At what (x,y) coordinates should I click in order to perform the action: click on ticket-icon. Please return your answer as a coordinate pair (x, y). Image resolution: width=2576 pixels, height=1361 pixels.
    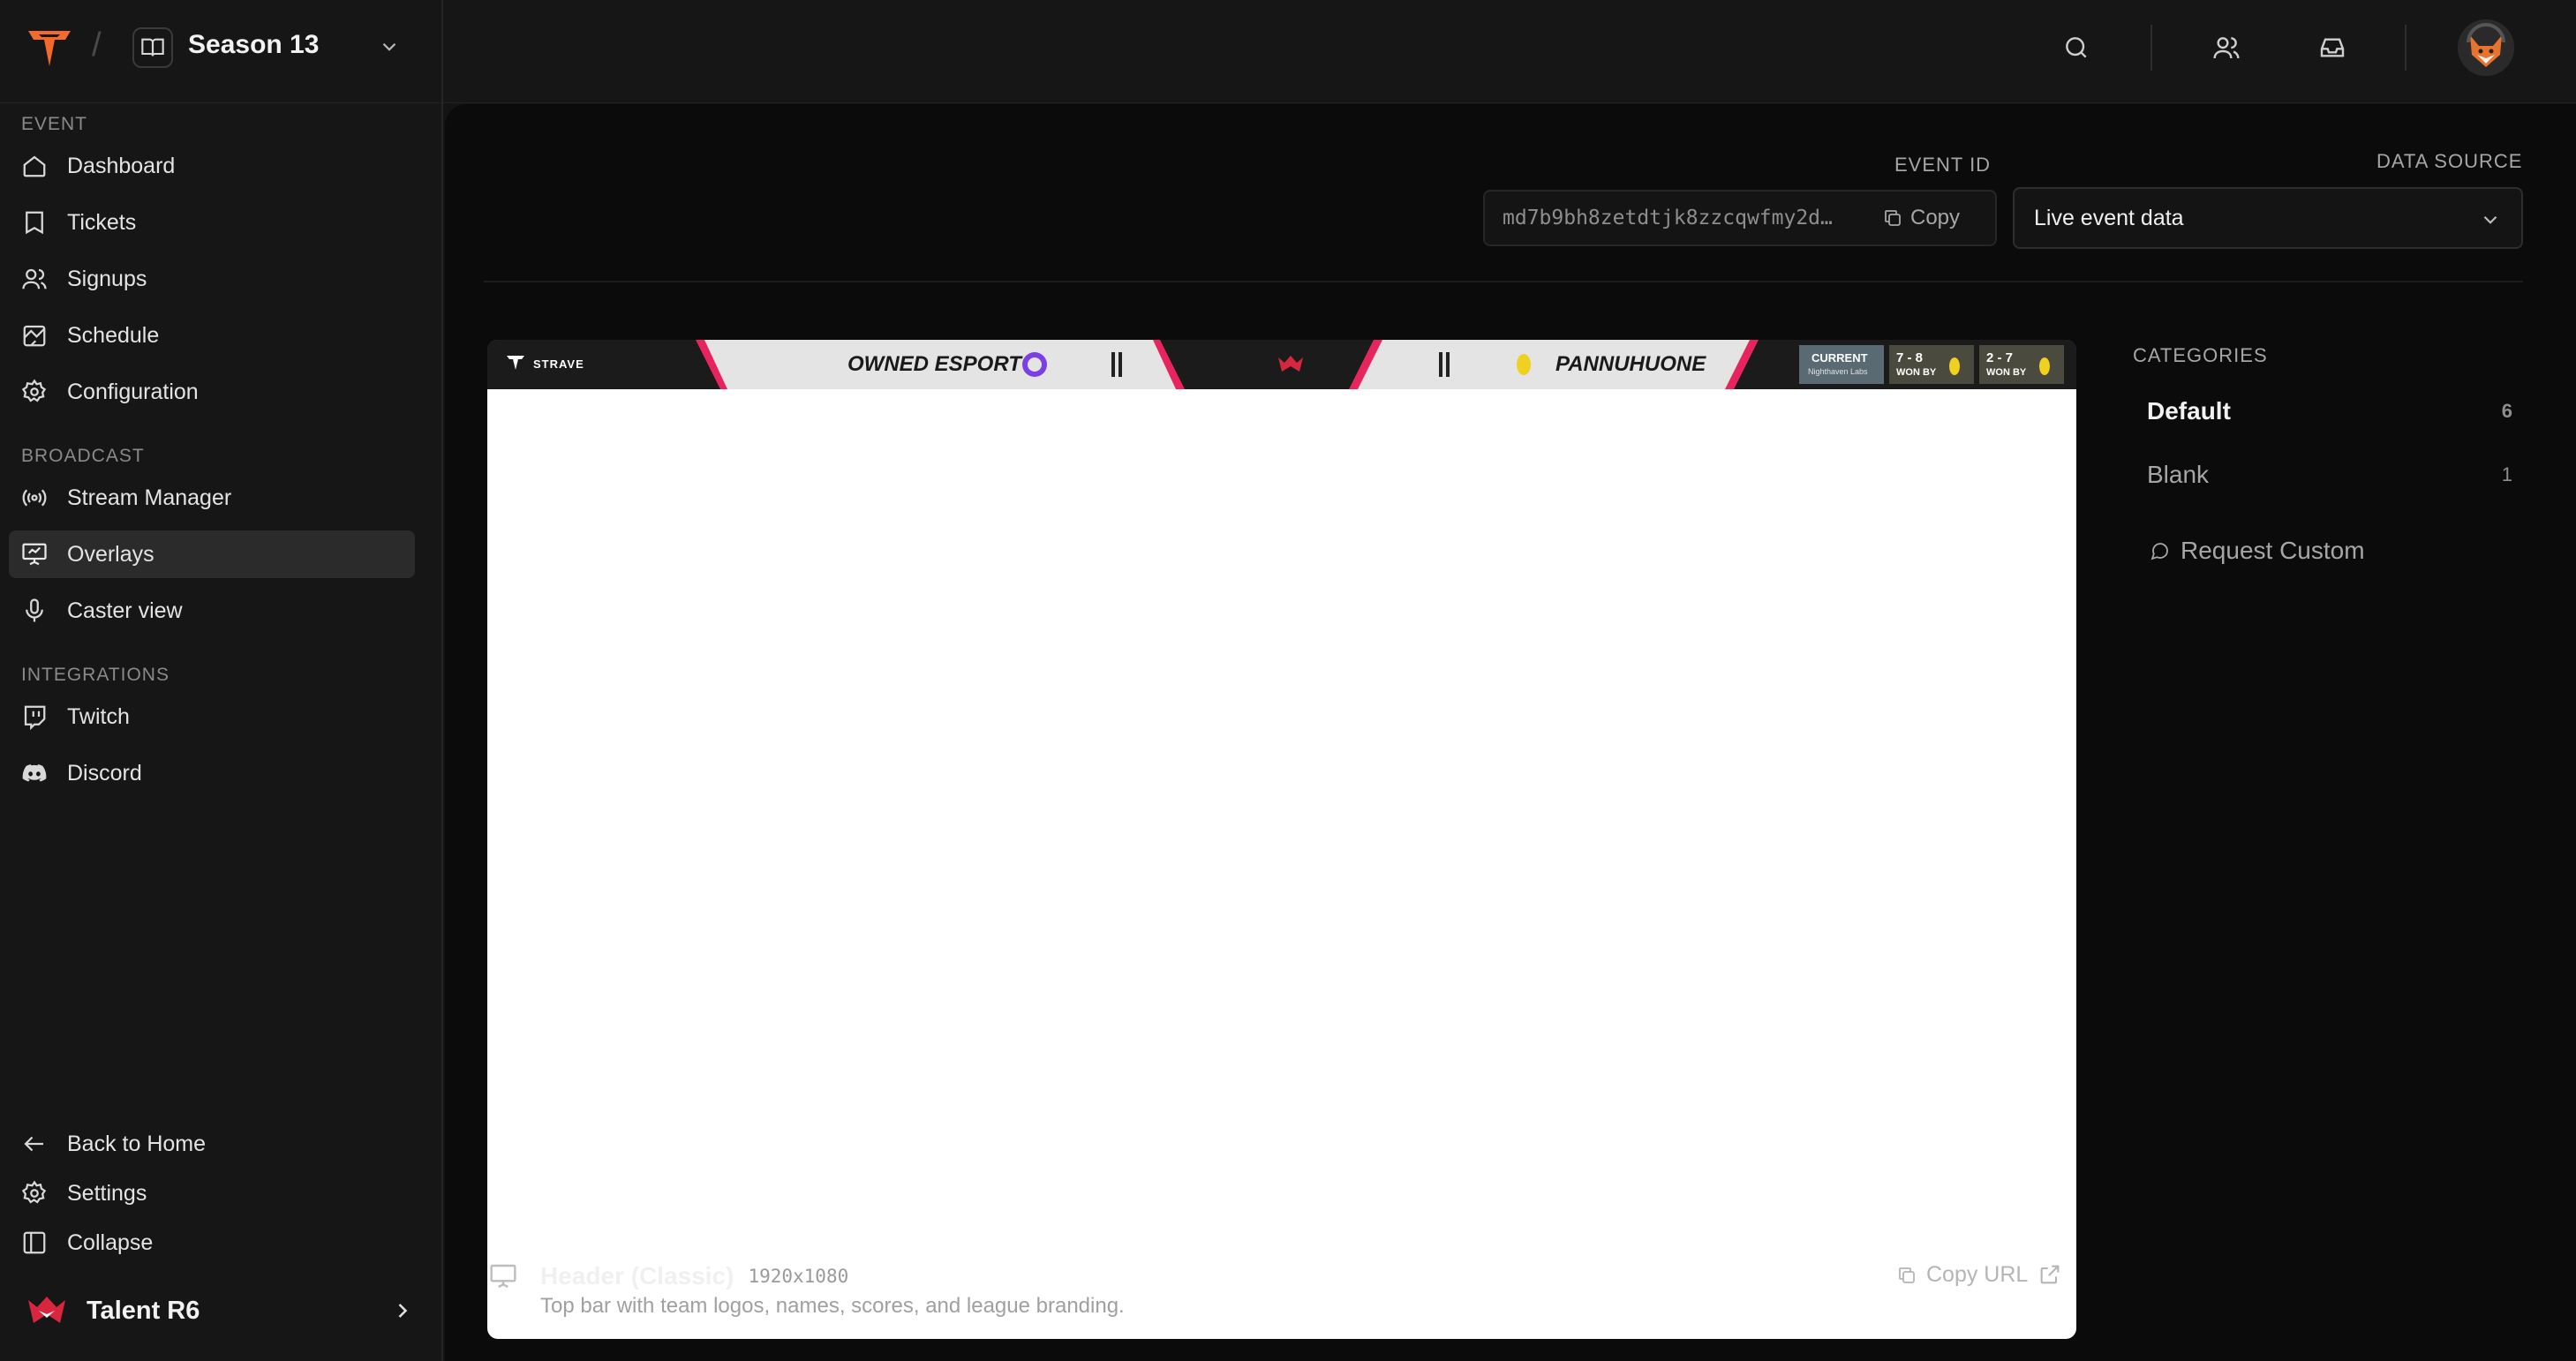
    Looking at the image, I should click on (35, 223).